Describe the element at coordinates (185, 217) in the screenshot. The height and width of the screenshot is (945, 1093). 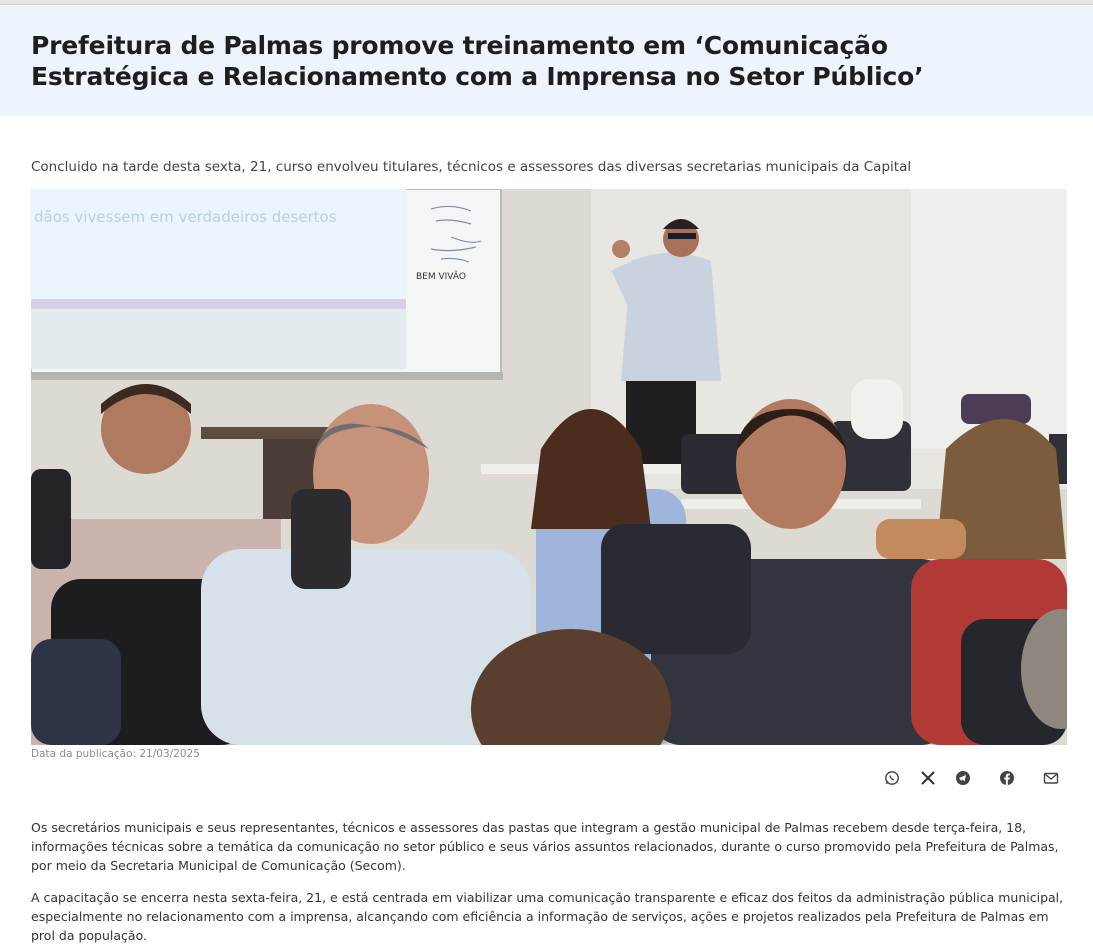
I see `slide-text: dãos vivessem em verdadeiros desertos` at that location.